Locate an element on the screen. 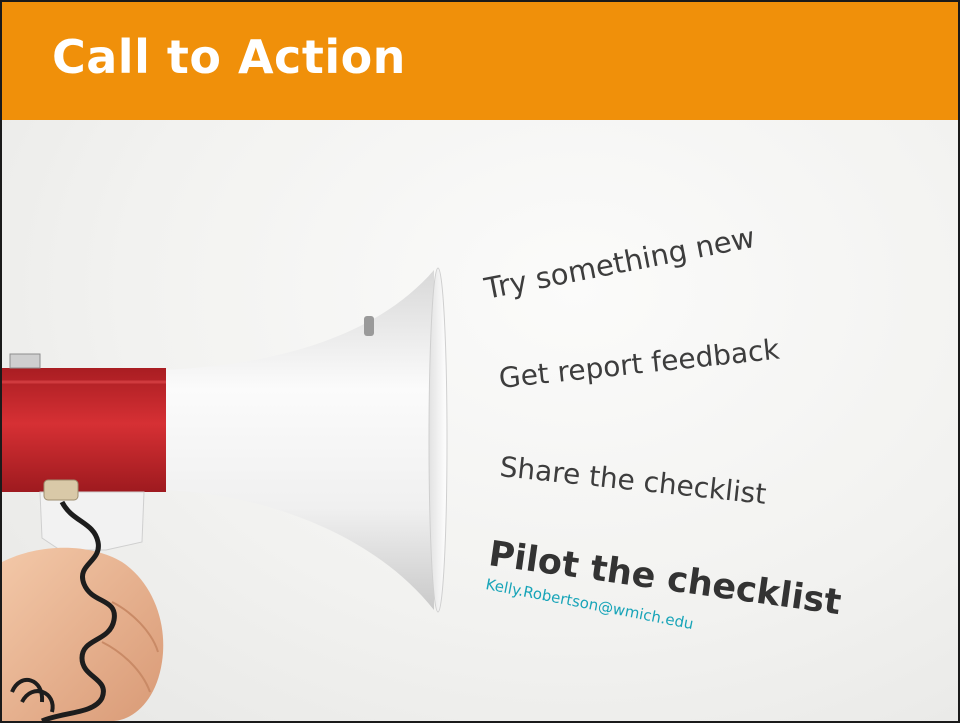 The height and width of the screenshot is (723, 960). megaphone-clip is located at coordinates (25, 361).